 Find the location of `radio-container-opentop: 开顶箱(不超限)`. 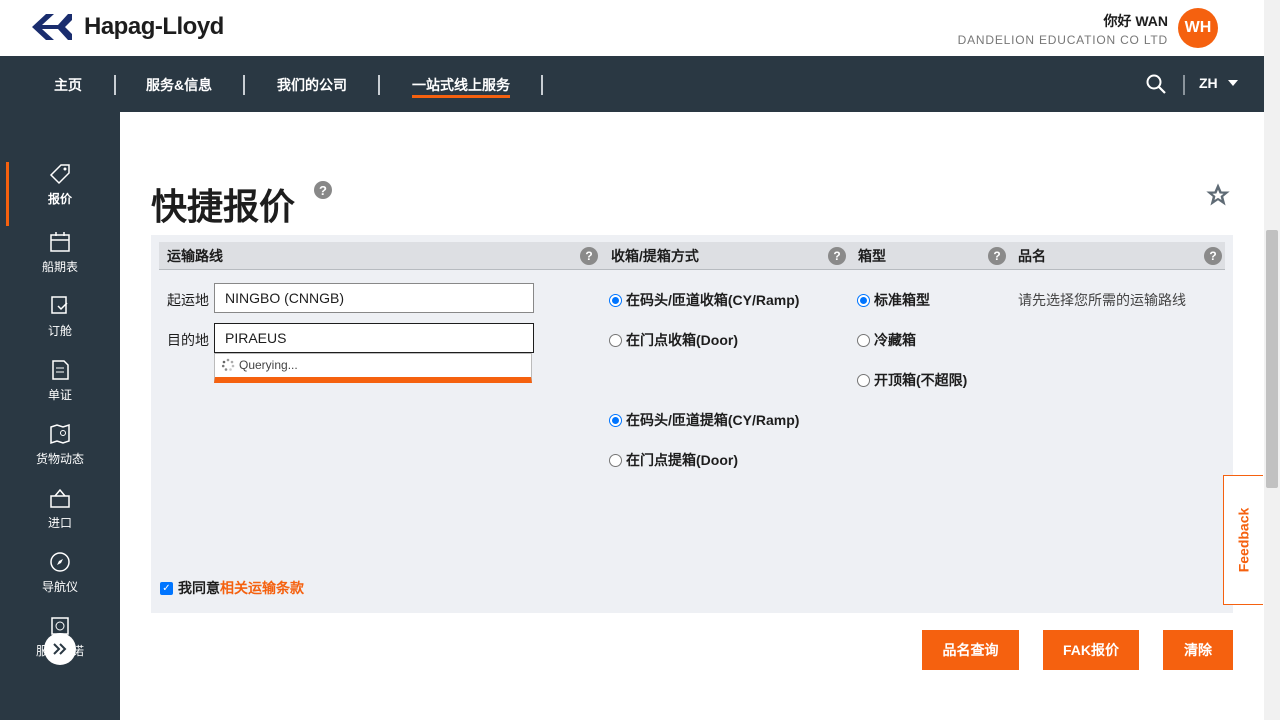

radio-container-opentop: 开顶箱(不超限) is located at coordinates (912, 380).